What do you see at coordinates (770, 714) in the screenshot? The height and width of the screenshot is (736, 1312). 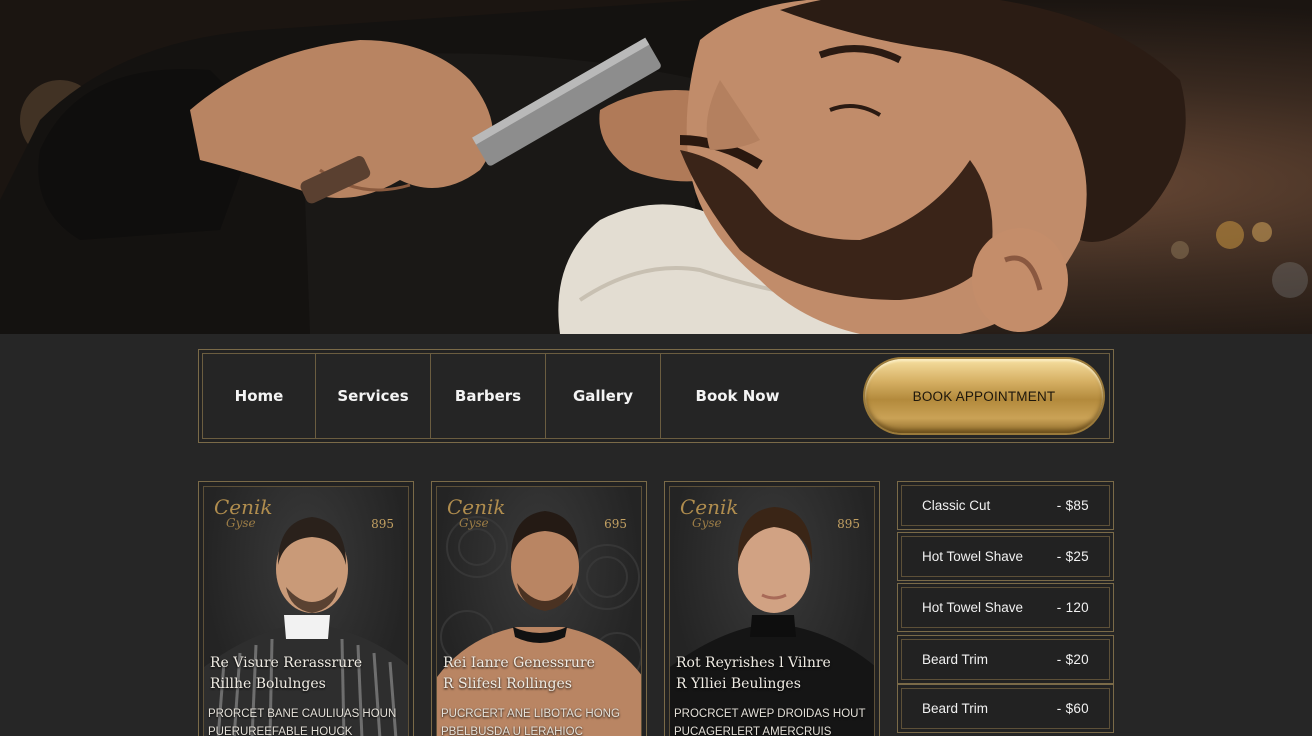 I see `card-desc-line-1: PROCRCET AWEP DROIDAS HOUT` at bounding box center [770, 714].